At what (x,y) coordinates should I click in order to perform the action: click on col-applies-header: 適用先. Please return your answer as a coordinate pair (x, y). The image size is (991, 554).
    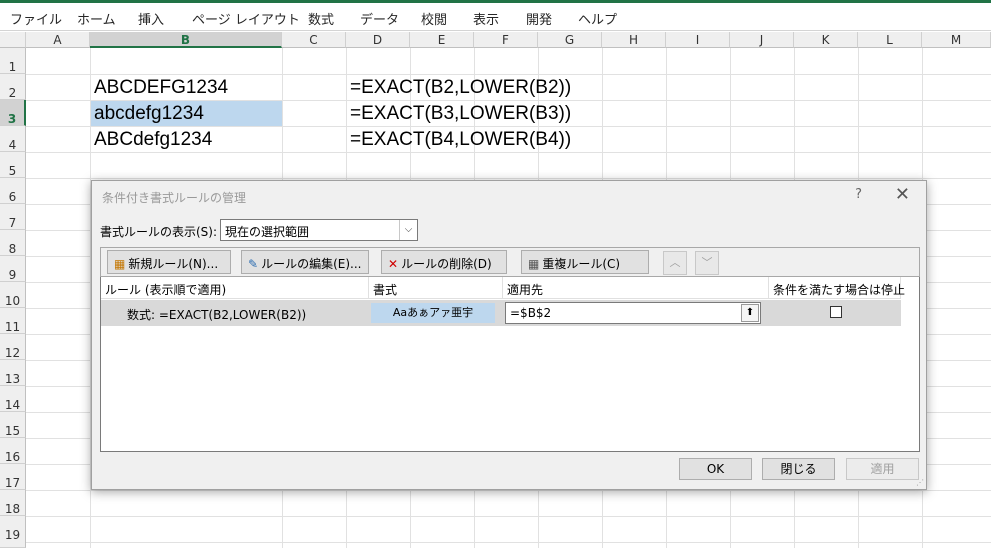
    Looking at the image, I should click on (636, 288).